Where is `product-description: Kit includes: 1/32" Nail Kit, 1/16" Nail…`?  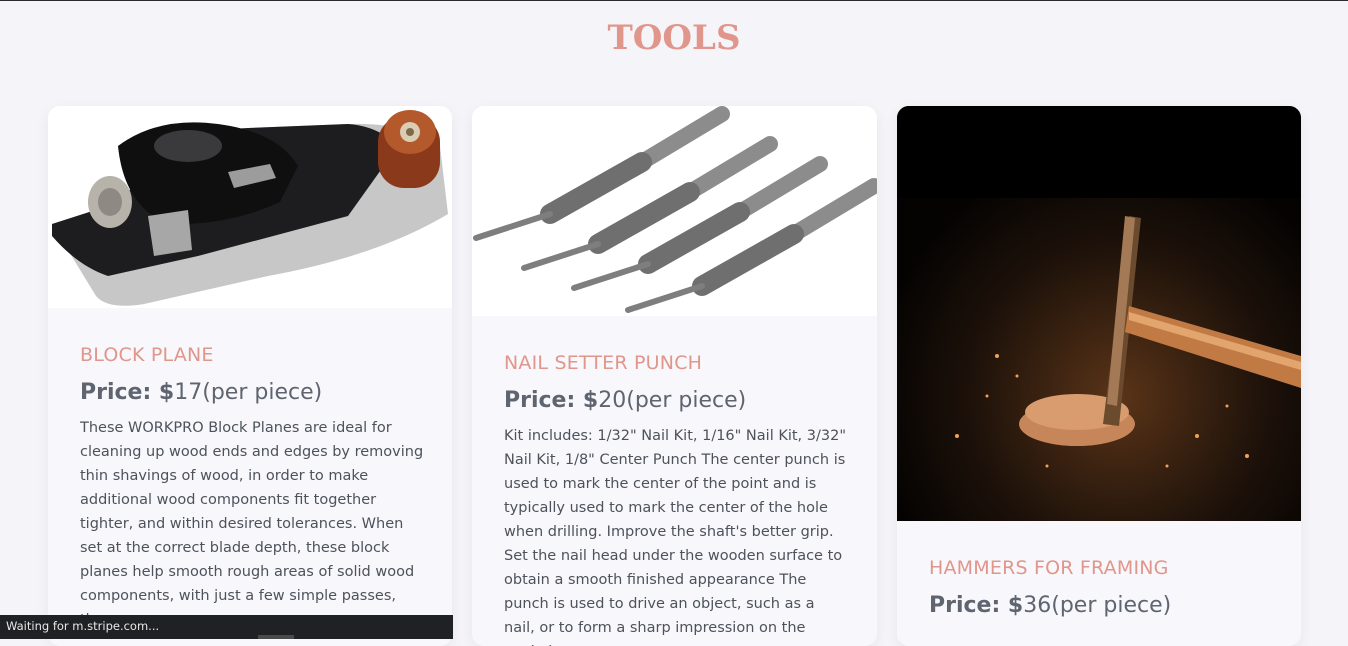 product-description: Kit includes: 1/32" Nail Kit, 1/16" Nail… is located at coordinates (675, 537).